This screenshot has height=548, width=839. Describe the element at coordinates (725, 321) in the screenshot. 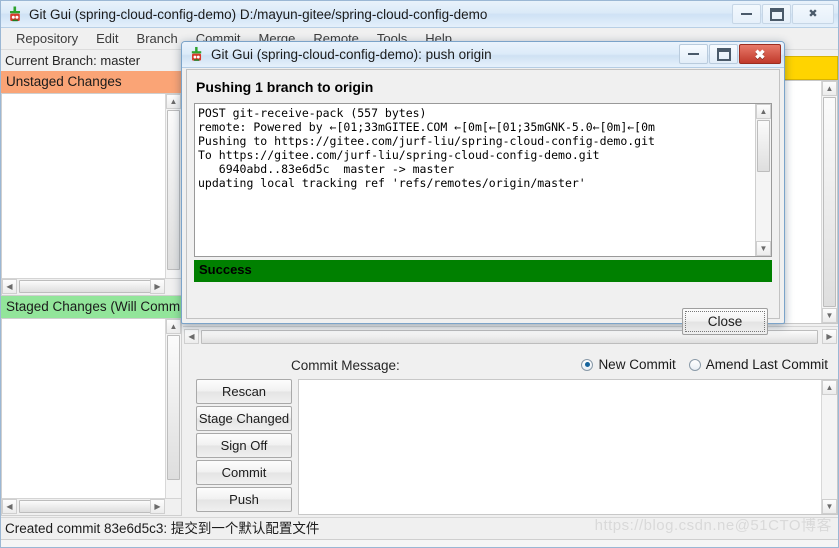

I see `dialog-close-action-button: Close` at that location.